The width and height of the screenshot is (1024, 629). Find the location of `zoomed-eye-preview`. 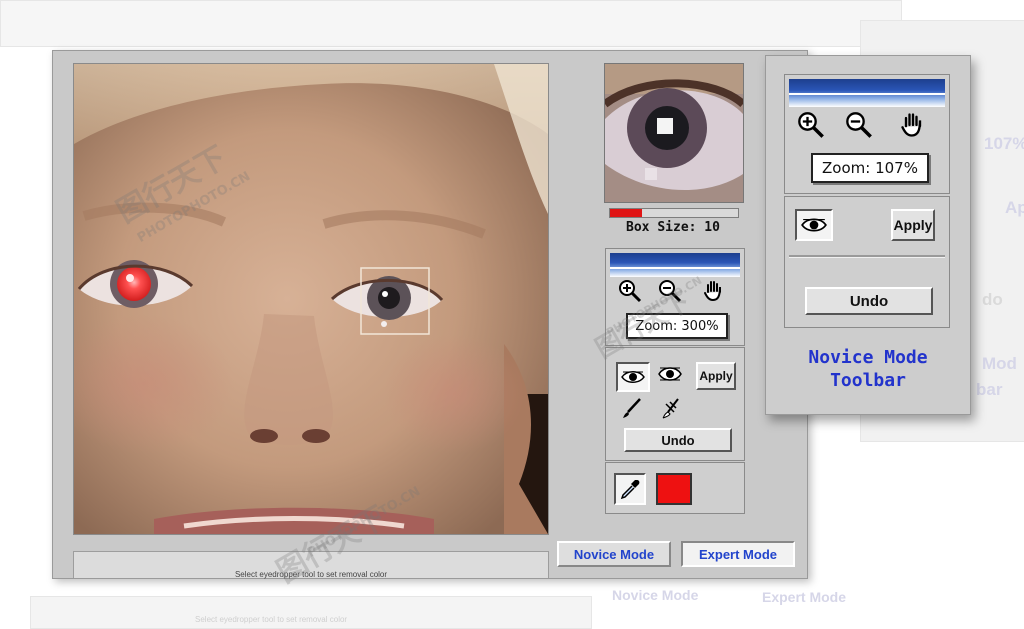

zoomed-eye-preview is located at coordinates (674, 133).